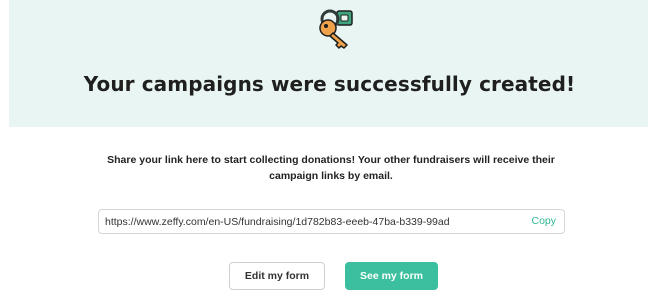 This screenshot has width=648, height=290. I want to click on edit-form-button: Edit my form, so click(277, 276).